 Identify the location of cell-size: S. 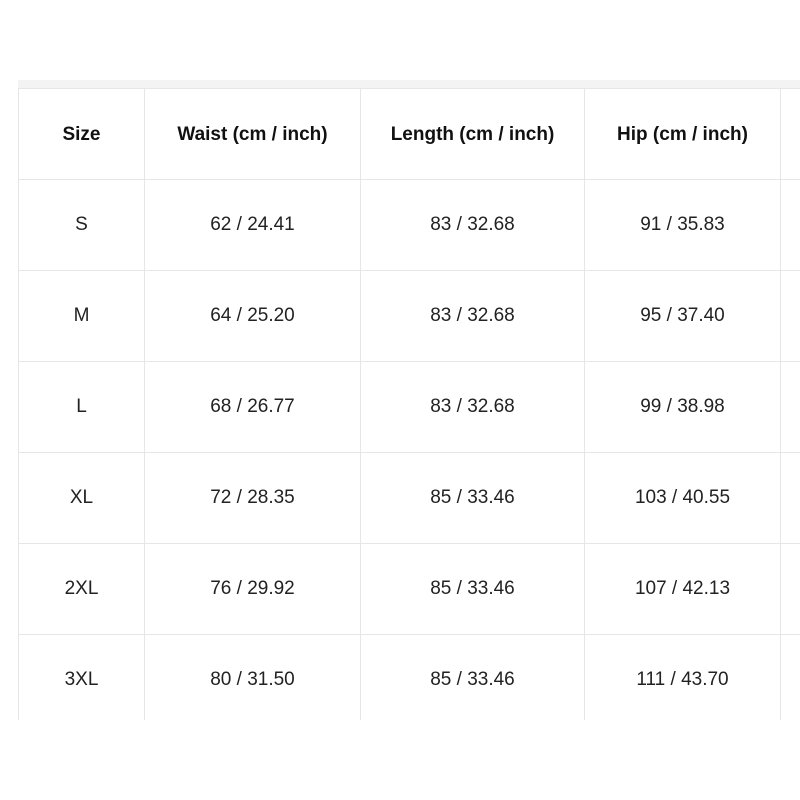
(81, 225).